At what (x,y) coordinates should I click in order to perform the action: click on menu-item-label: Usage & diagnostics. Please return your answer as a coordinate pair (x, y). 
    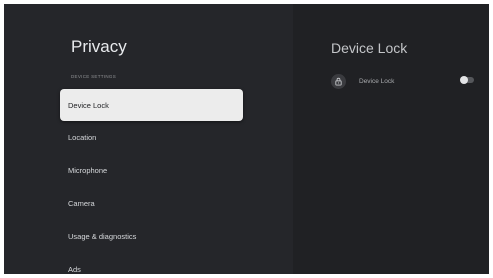
    Looking at the image, I should click on (102, 236).